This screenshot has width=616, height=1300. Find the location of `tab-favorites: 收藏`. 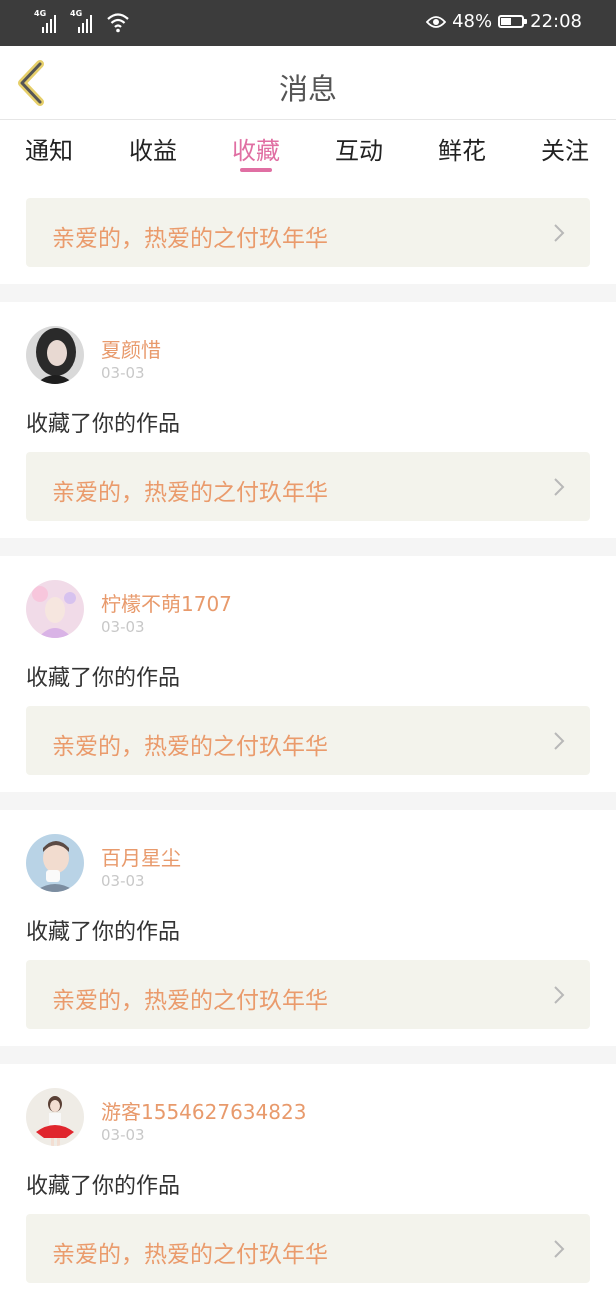

tab-favorites: 收藏 is located at coordinates (256, 148).